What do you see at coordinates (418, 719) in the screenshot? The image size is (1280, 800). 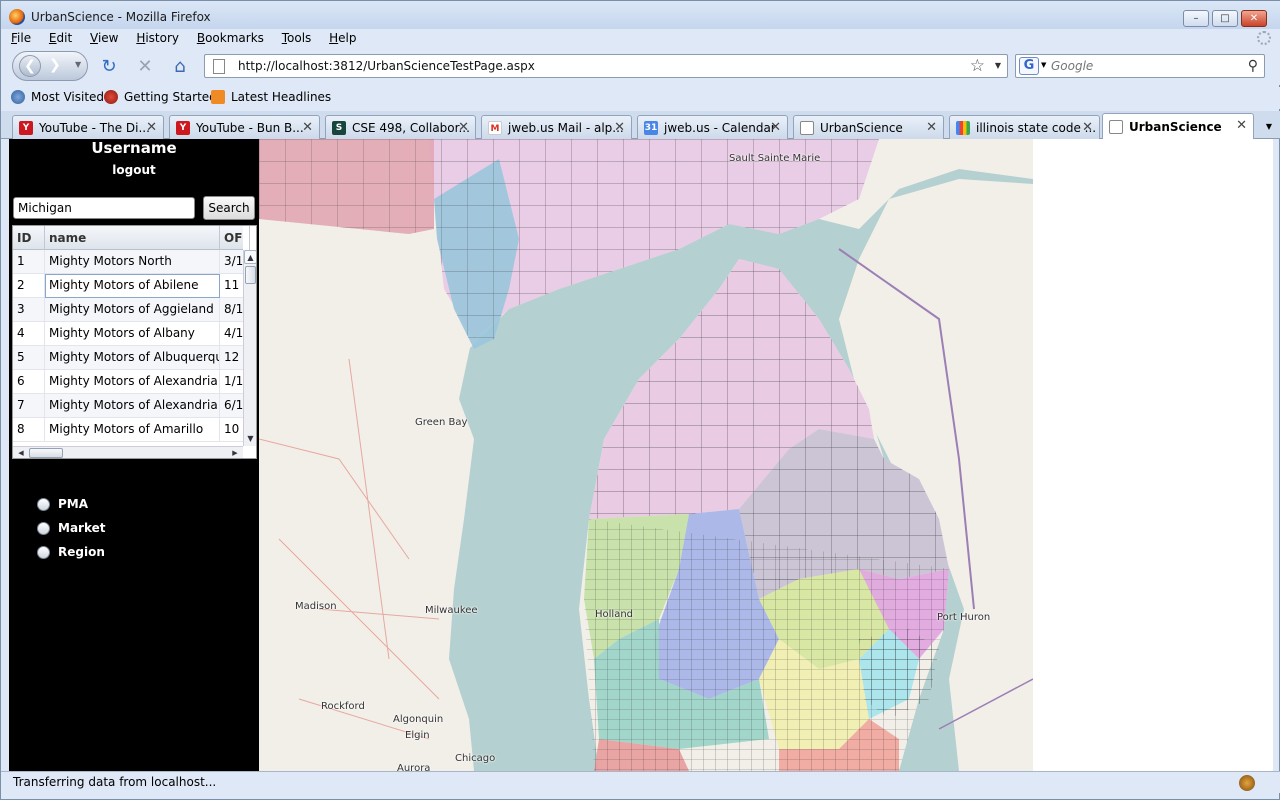 I see `map-label-algonquin: Algonquin` at bounding box center [418, 719].